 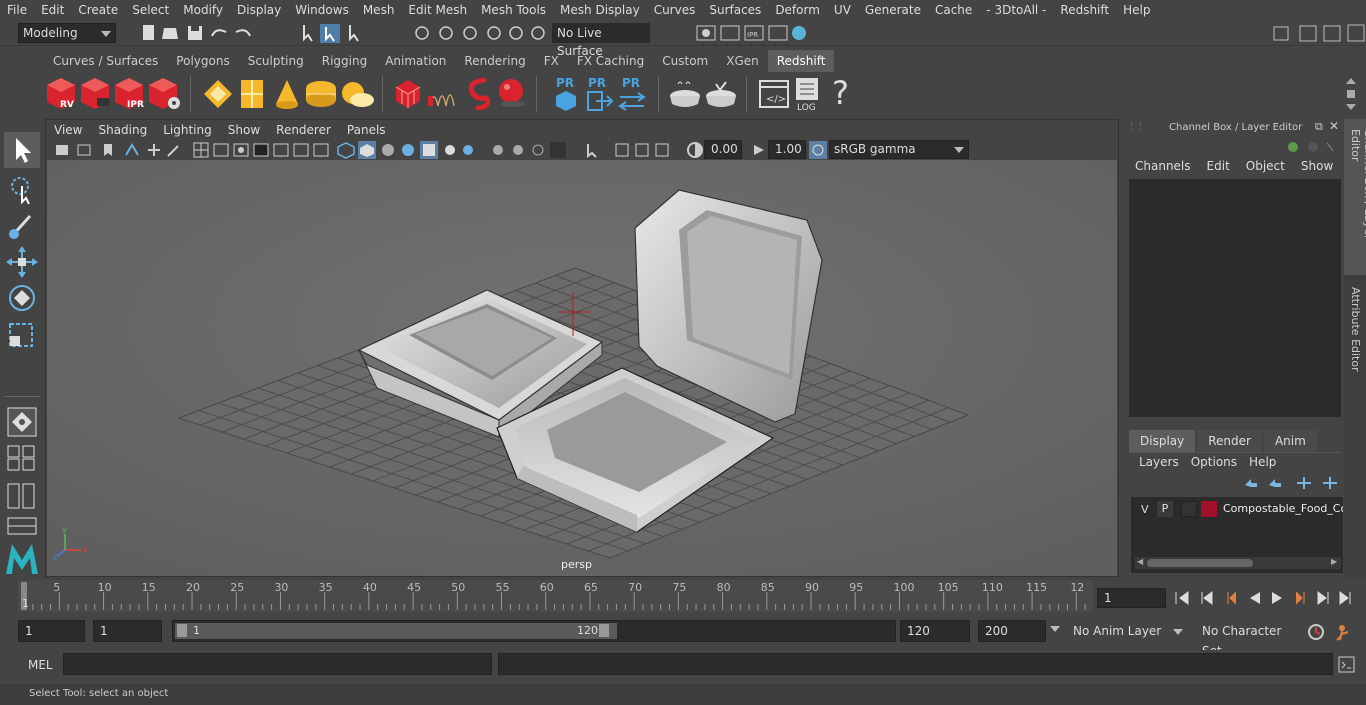 I want to click on menu-file: File, so click(x=17, y=10).